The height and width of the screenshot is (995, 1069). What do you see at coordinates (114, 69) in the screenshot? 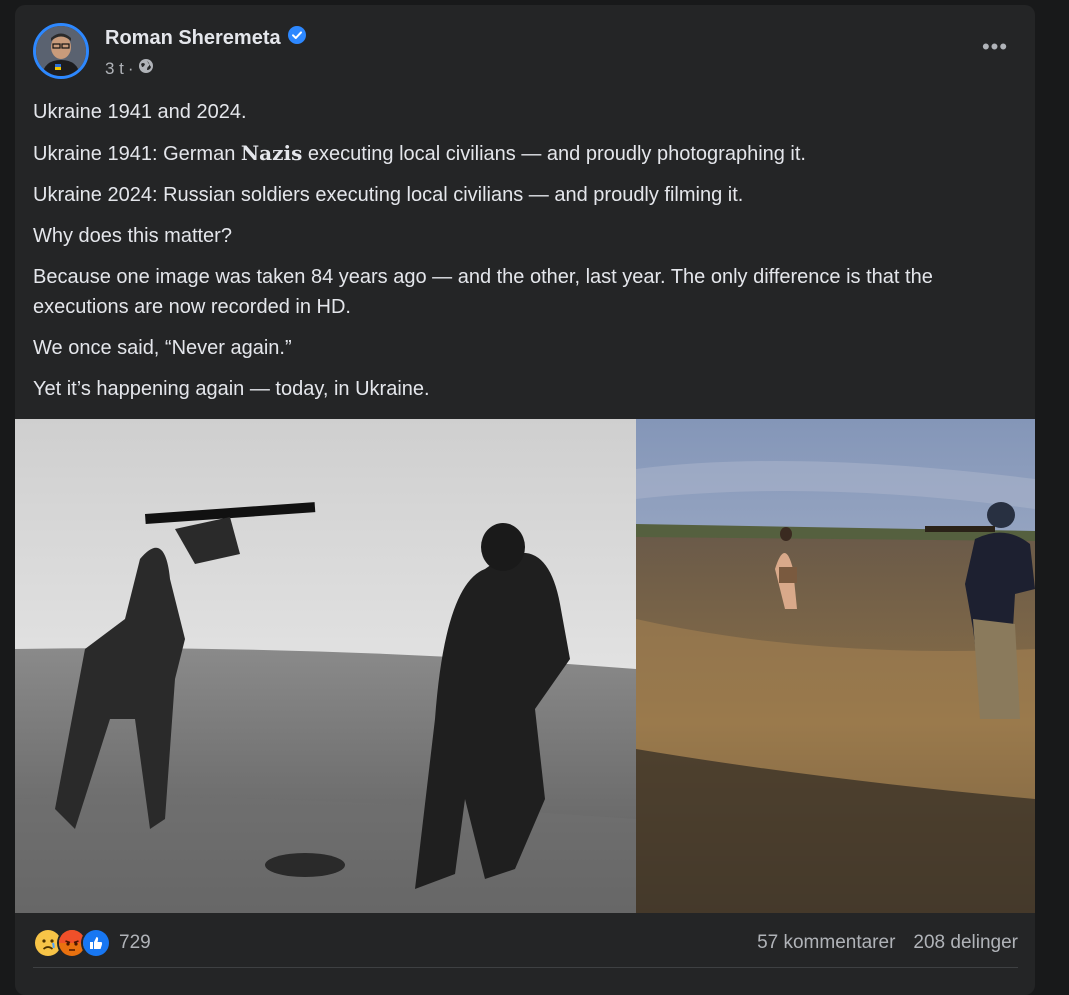
I see `post-timestamp: 3 t` at bounding box center [114, 69].